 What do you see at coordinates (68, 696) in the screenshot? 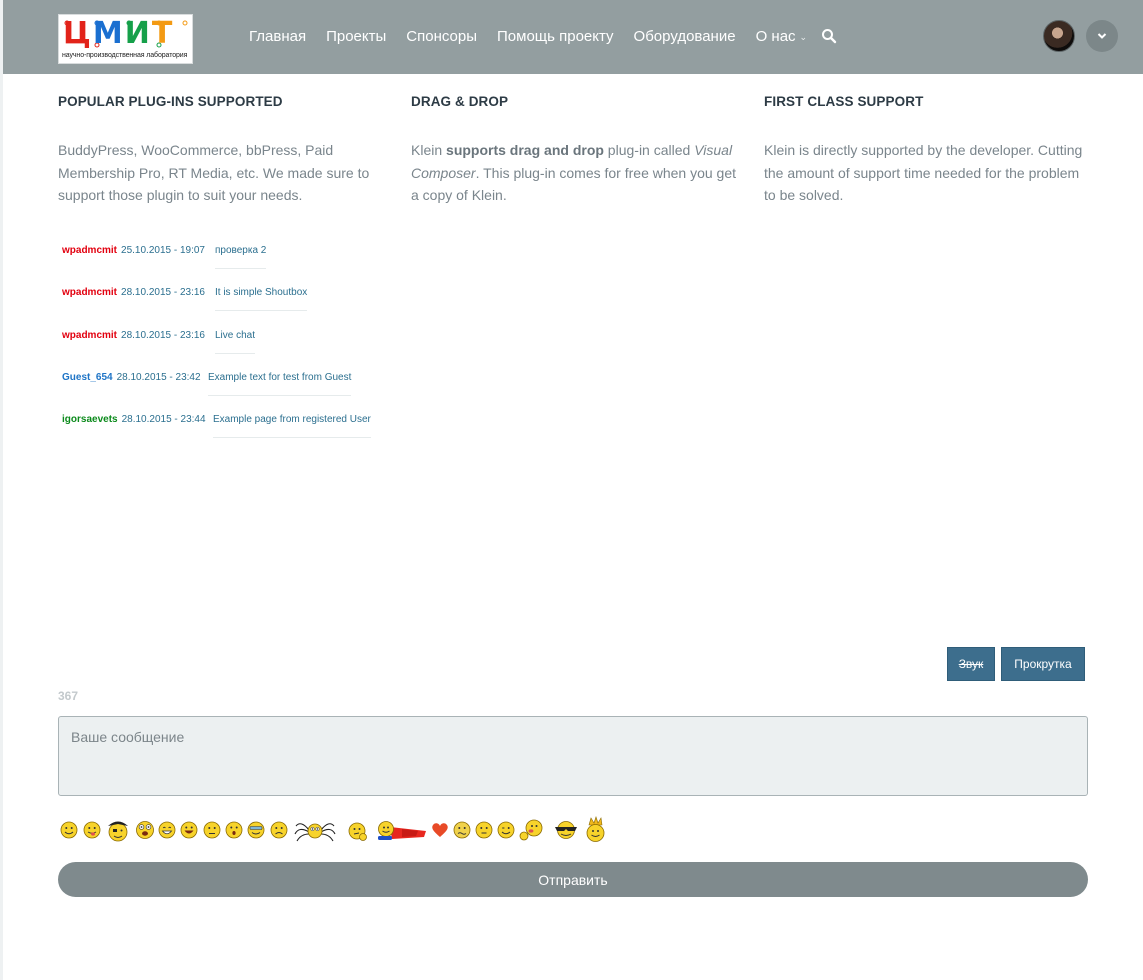
I see `character-counter: 367` at bounding box center [68, 696].